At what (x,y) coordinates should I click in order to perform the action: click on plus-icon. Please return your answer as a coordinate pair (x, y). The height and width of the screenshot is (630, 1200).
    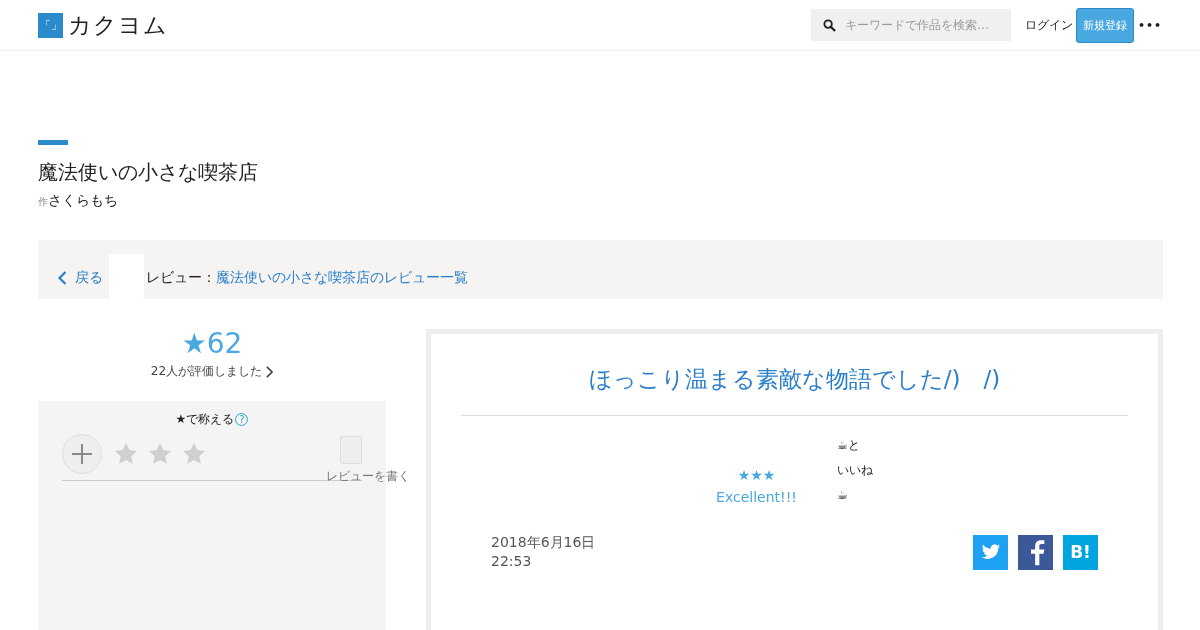
    Looking at the image, I should click on (82, 454).